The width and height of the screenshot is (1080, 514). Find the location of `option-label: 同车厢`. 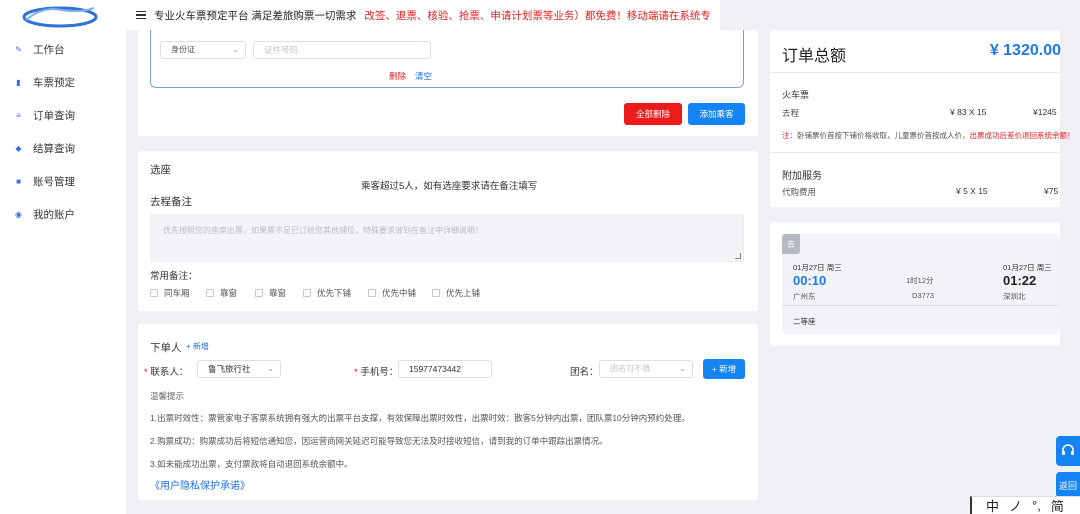

option-label: 同车厢 is located at coordinates (177, 293).